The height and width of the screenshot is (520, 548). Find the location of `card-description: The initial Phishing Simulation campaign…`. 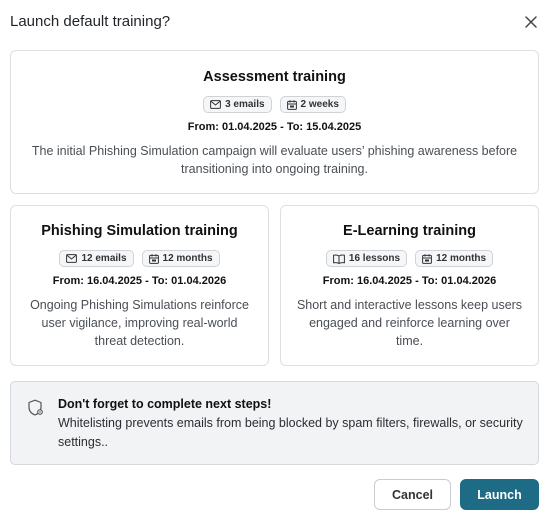

card-description: The initial Phishing Simulation campaign… is located at coordinates (274, 160).